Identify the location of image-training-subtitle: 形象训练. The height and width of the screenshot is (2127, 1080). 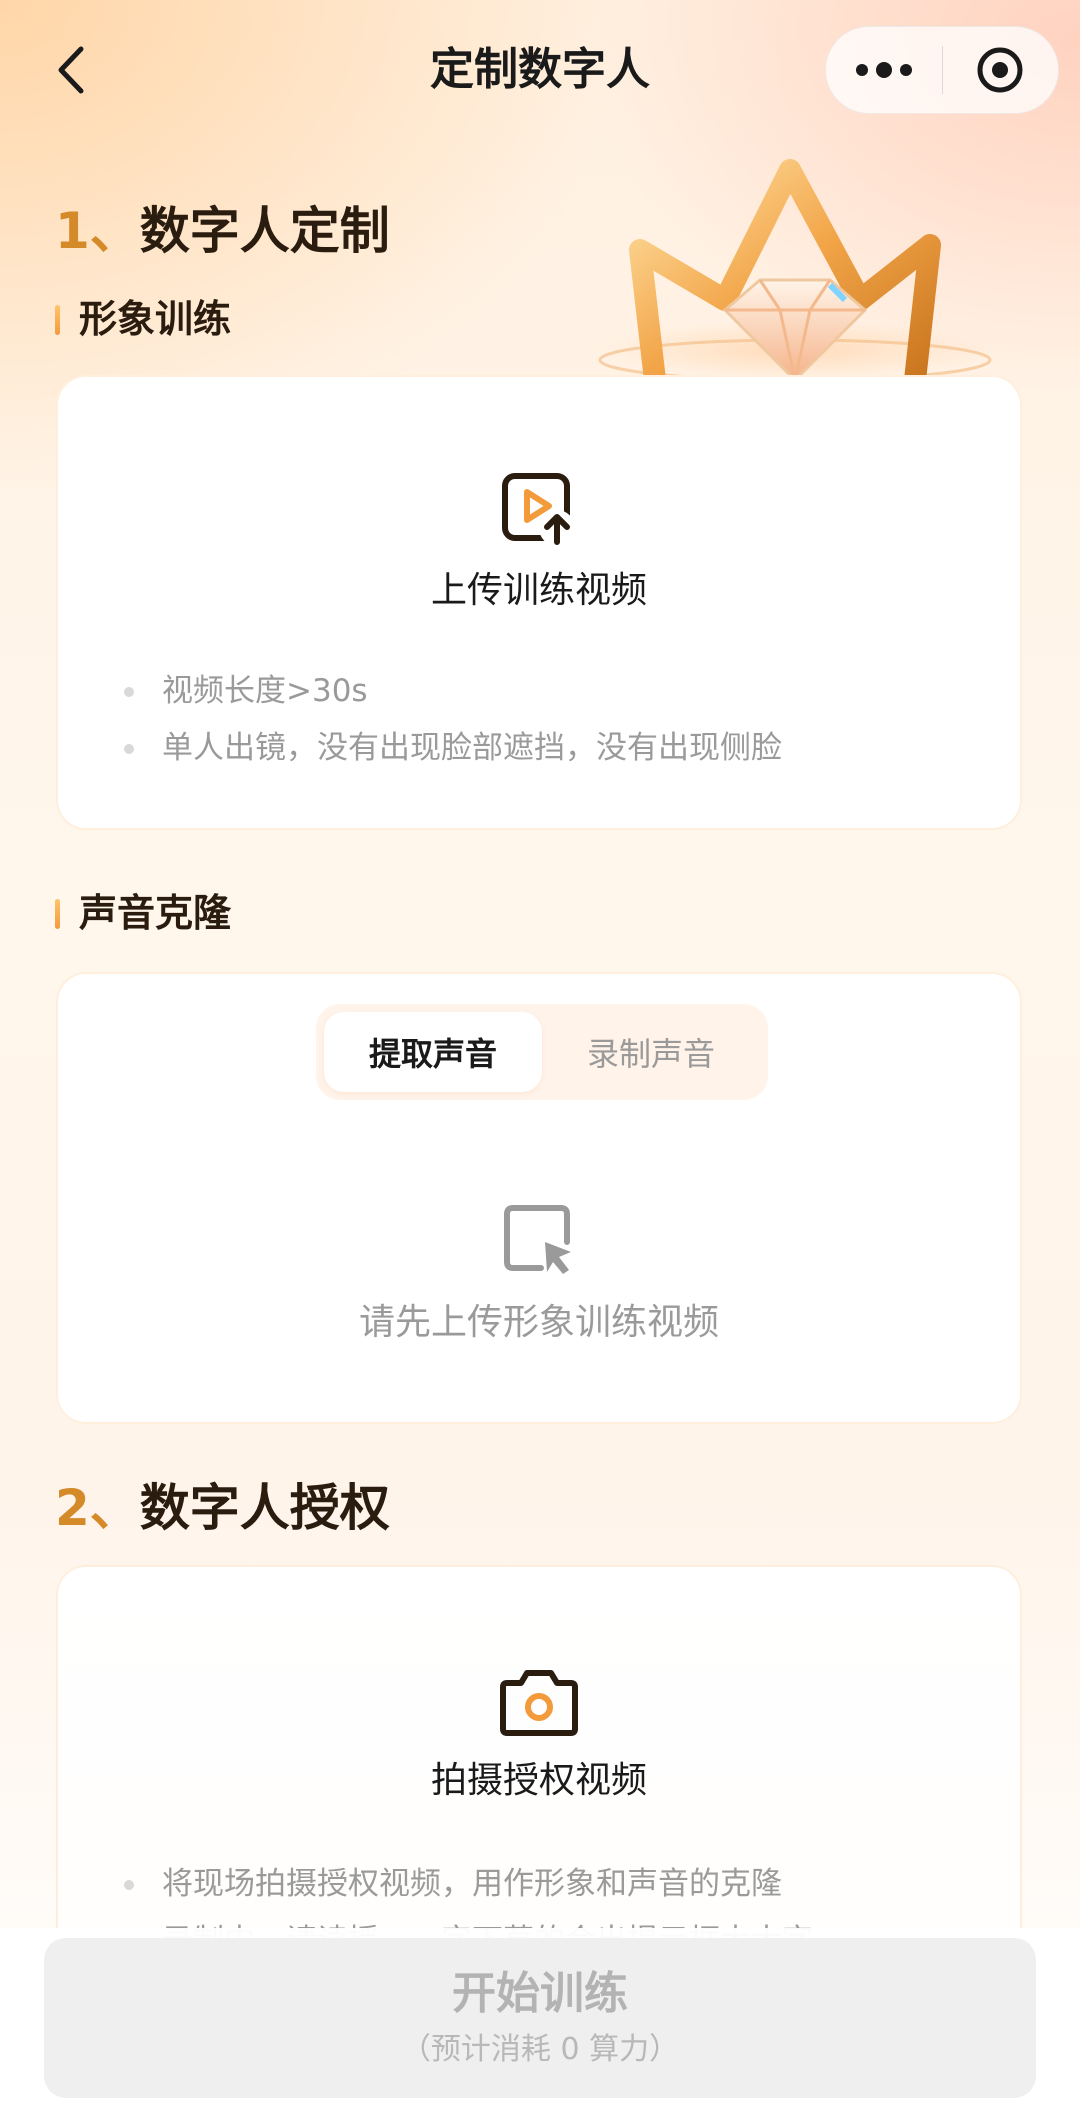
(143, 319).